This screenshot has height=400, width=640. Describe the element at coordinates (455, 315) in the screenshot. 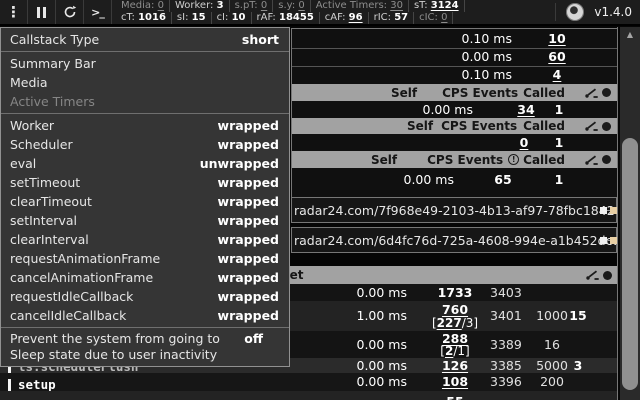

I see `called-count: 760 [227/3]` at that location.